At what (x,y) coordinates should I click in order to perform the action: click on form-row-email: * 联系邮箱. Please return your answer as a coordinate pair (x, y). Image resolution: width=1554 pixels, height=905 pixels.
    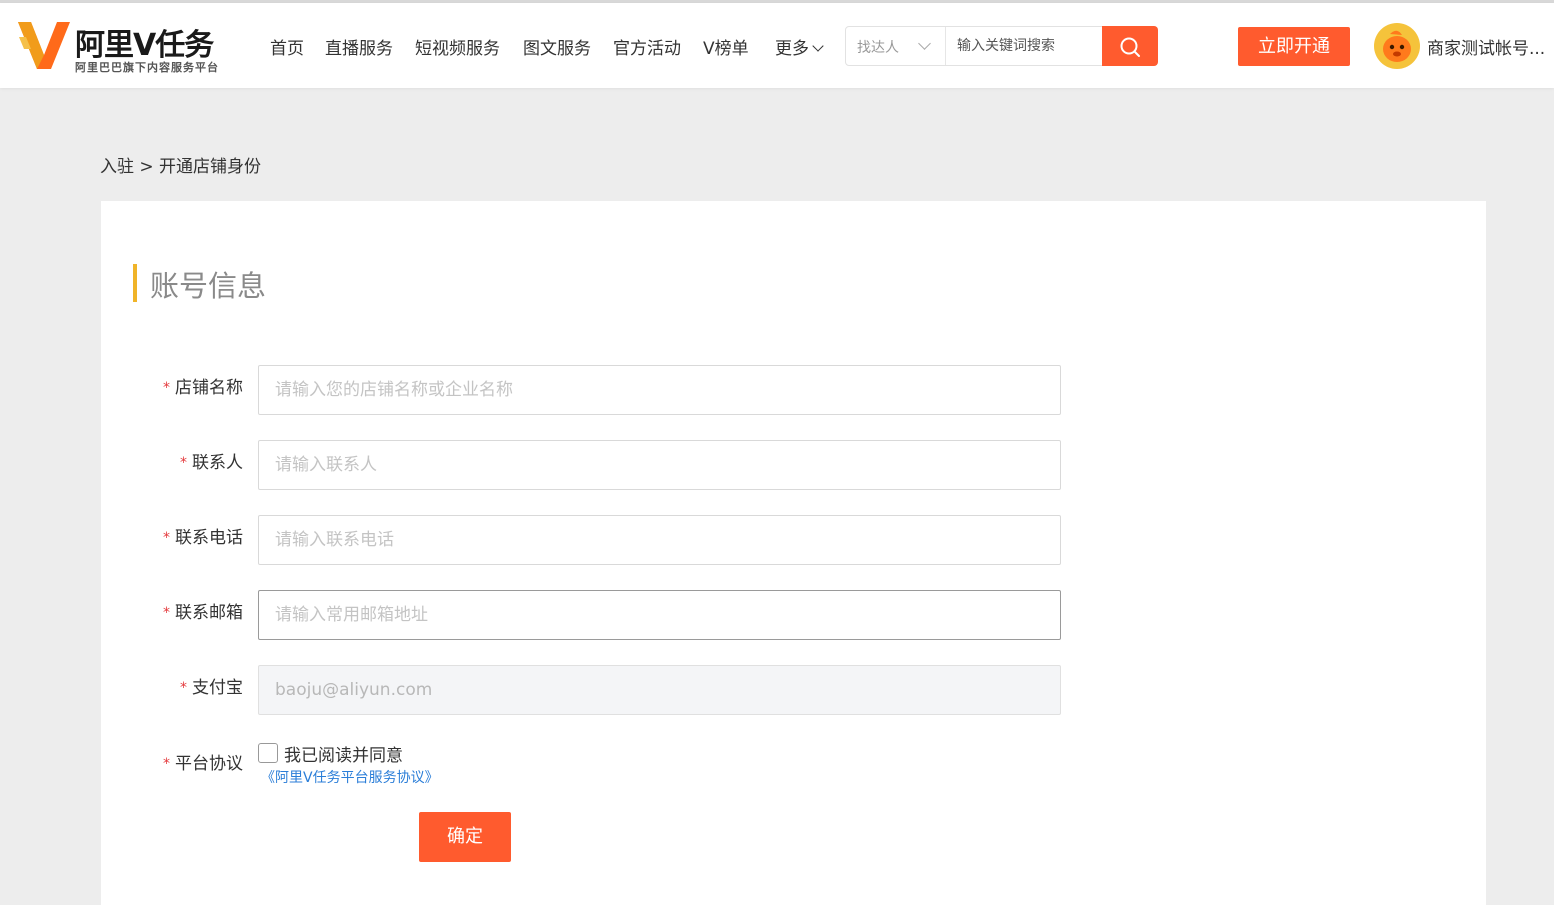
    Looking at the image, I should click on (601, 616).